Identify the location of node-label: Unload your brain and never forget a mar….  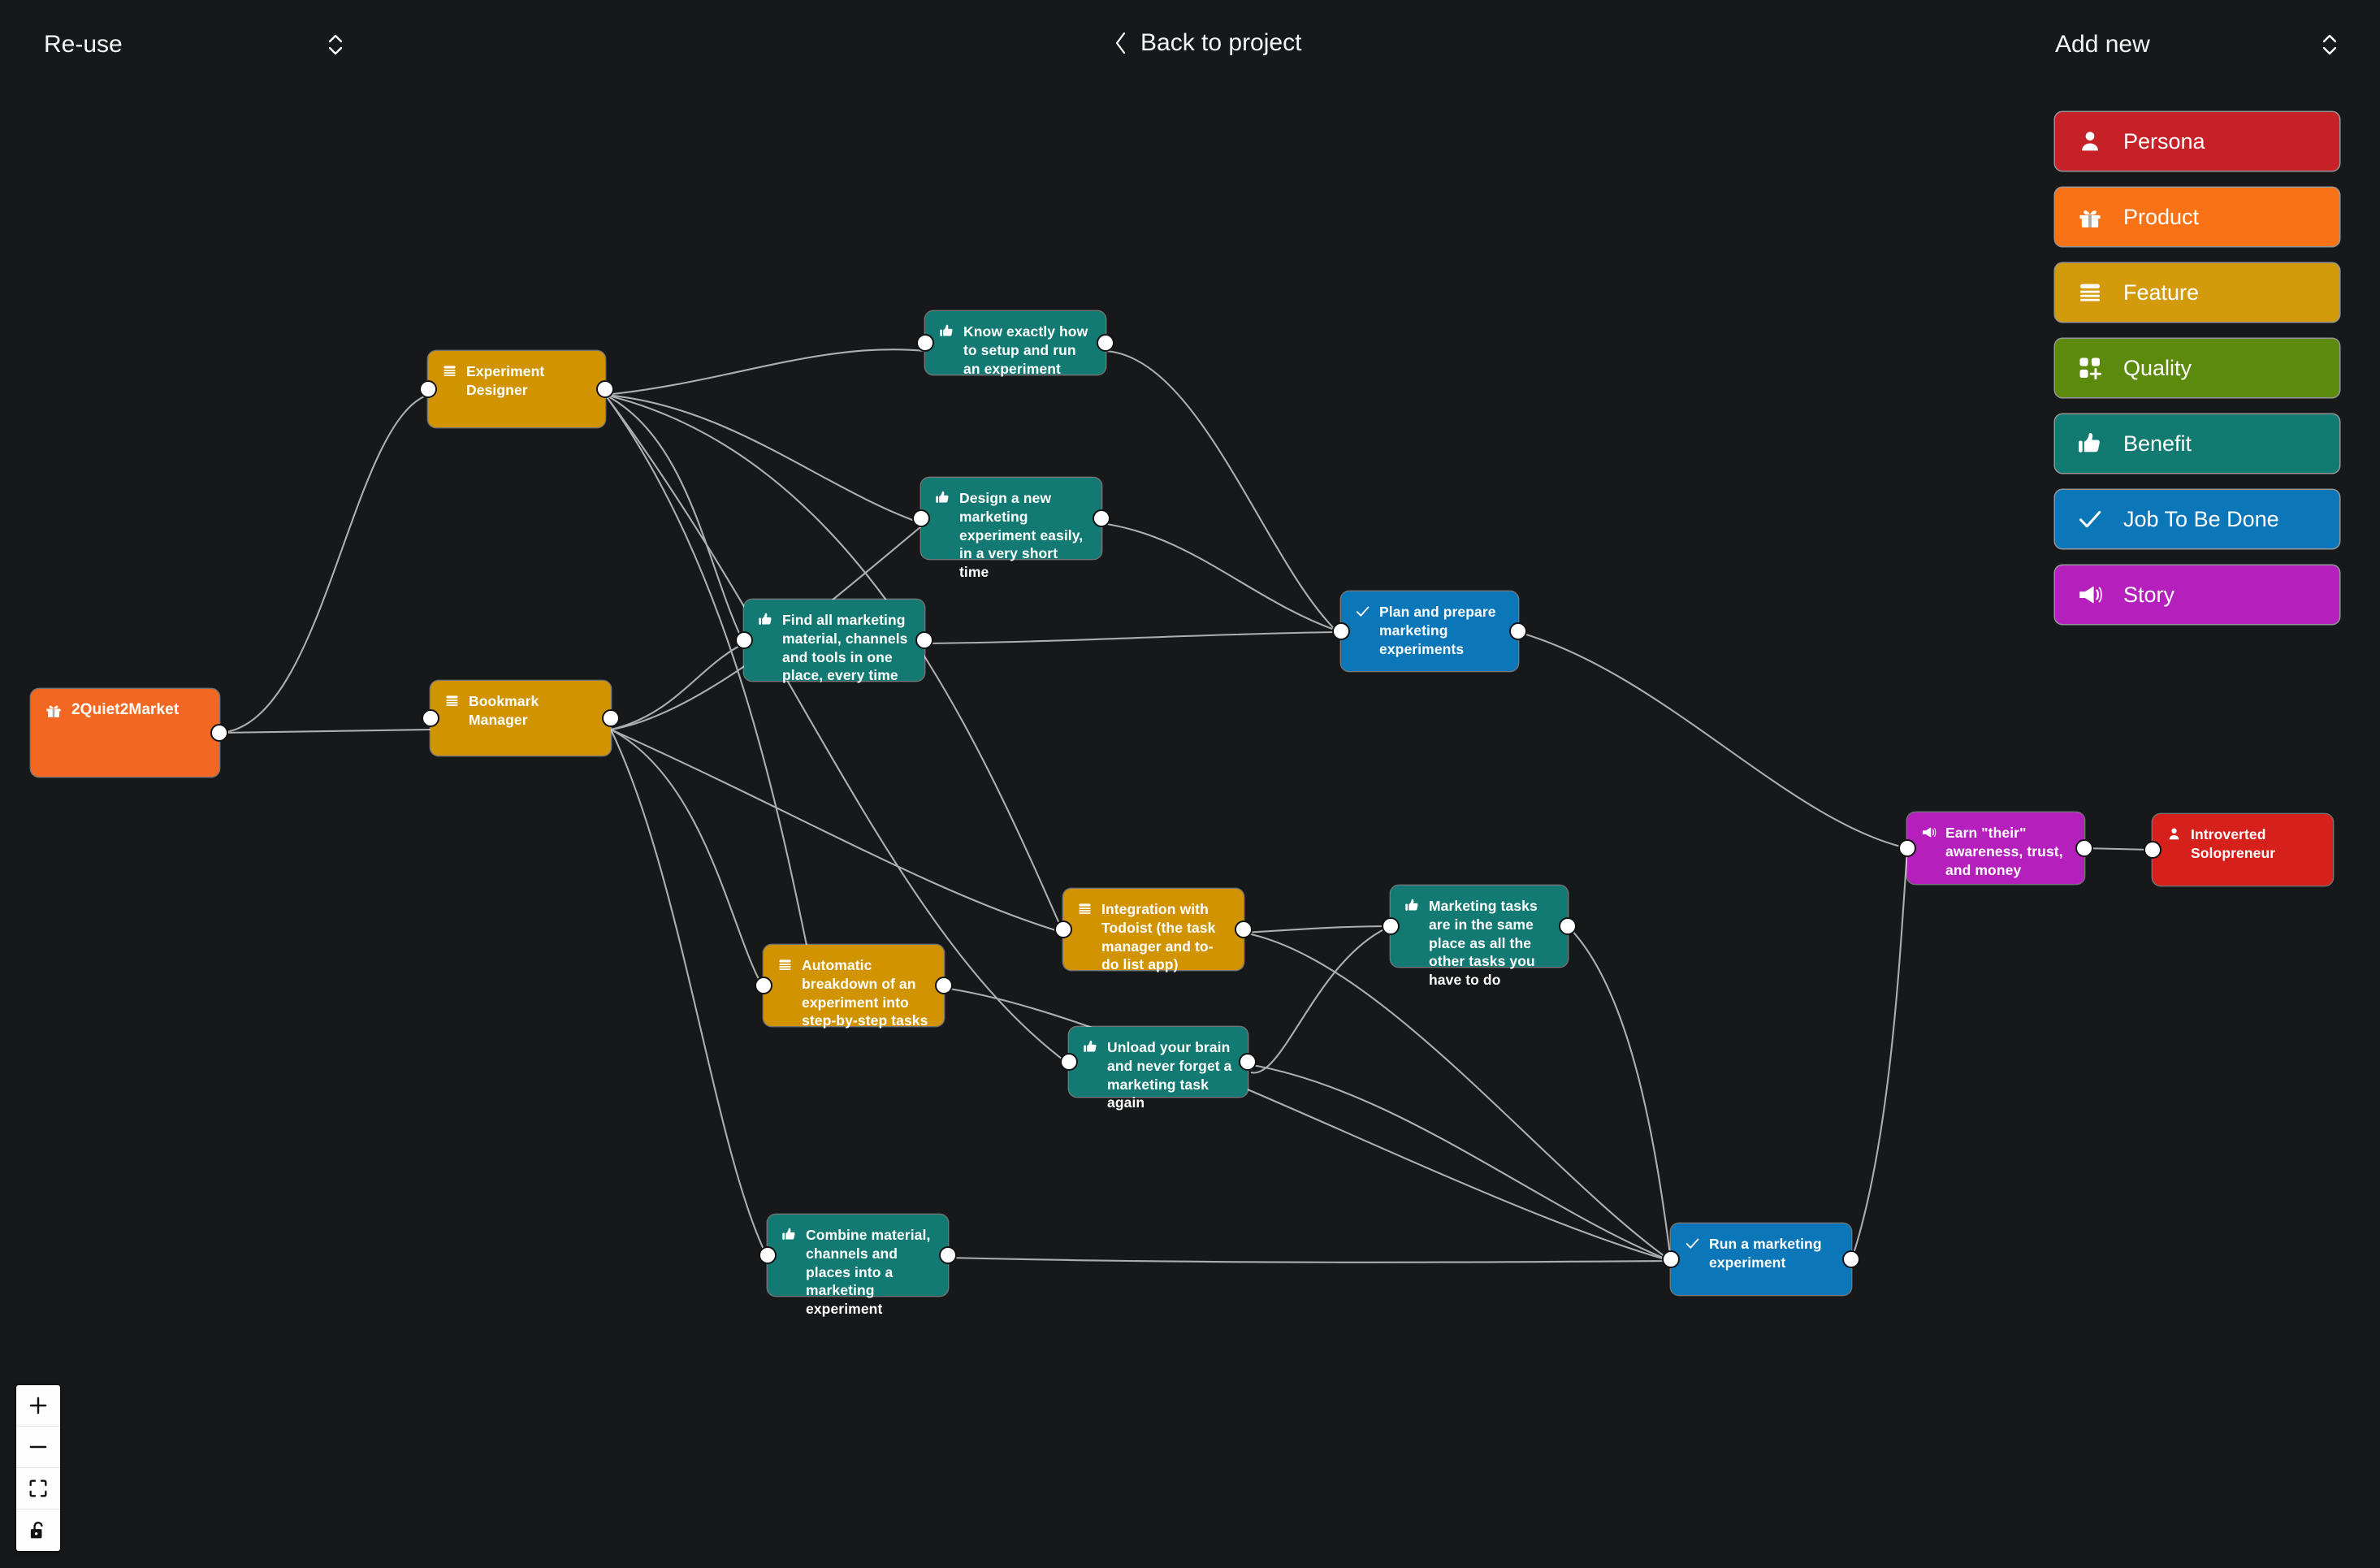
(1169, 1075).